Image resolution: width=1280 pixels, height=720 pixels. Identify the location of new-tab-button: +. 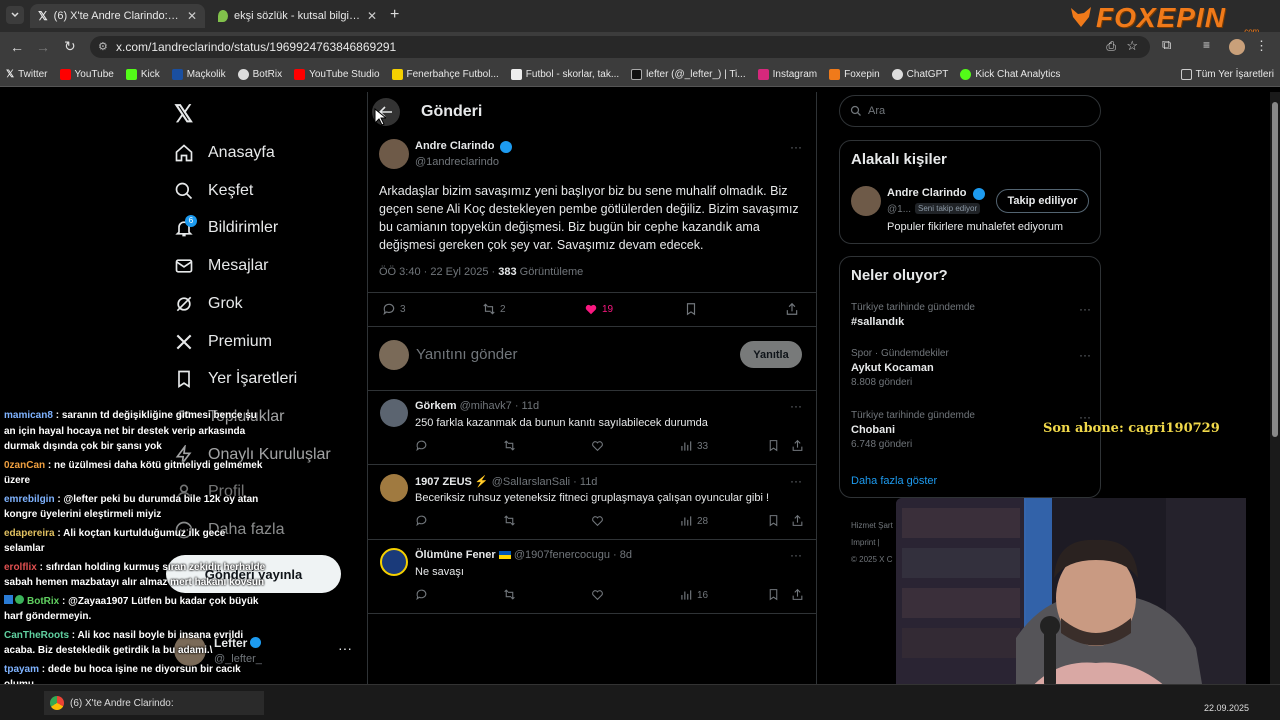
(394, 15).